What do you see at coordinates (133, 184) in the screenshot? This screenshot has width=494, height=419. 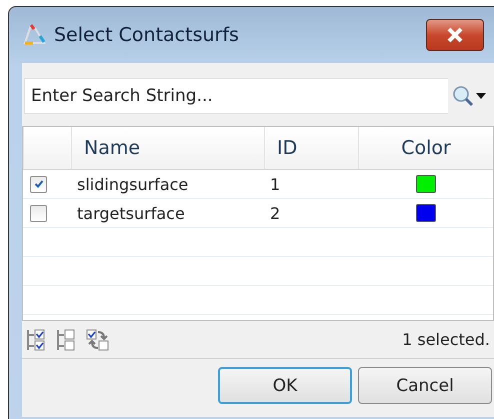 I see `table-cell-text: slidingsurface` at bounding box center [133, 184].